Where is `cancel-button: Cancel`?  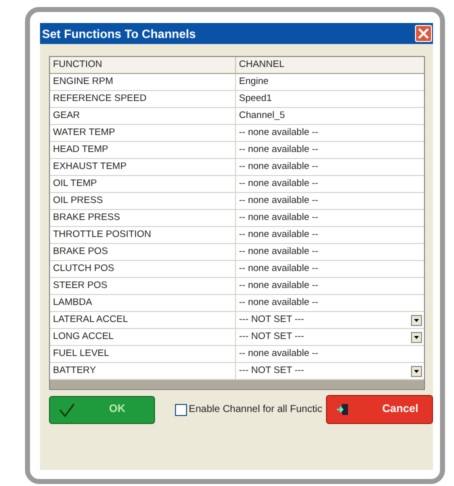
cancel-button: Cancel is located at coordinates (379, 409).